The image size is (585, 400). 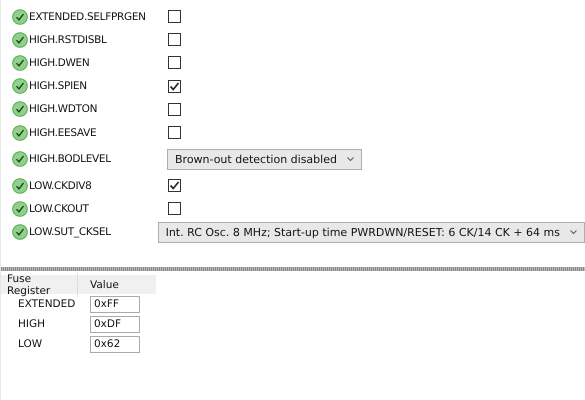 I want to click on column-header: Fuse Register, so click(x=39, y=284).